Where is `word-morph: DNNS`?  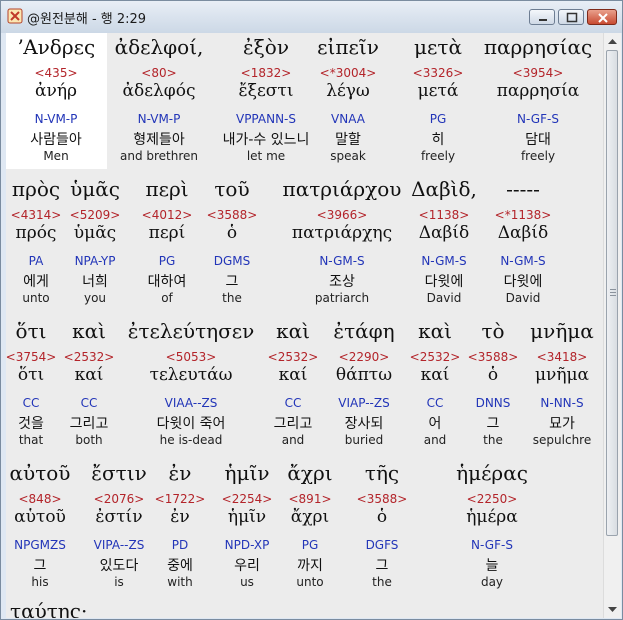
word-morph: DNNS is located at coordinates (493, 403).